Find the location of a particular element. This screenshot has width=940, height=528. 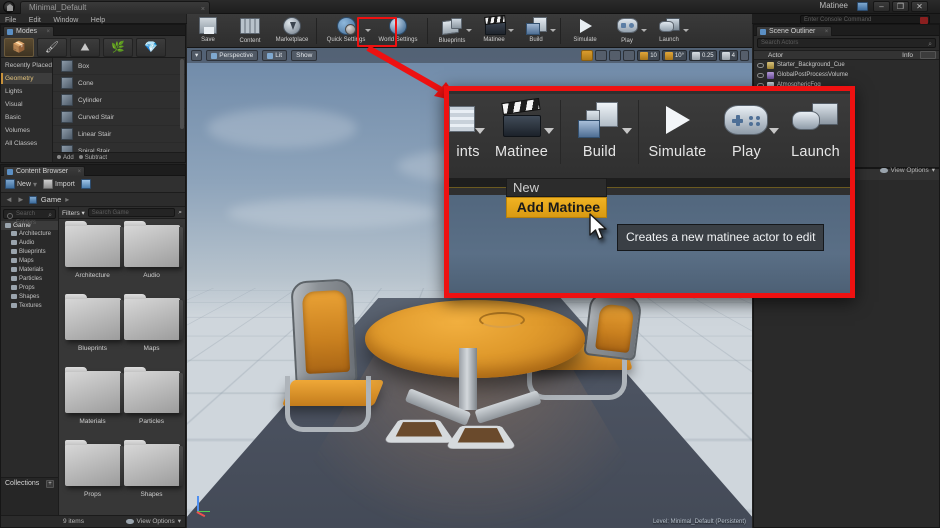

geometry-editing-mode-button: 💎 is located at coordinates (151, 47).